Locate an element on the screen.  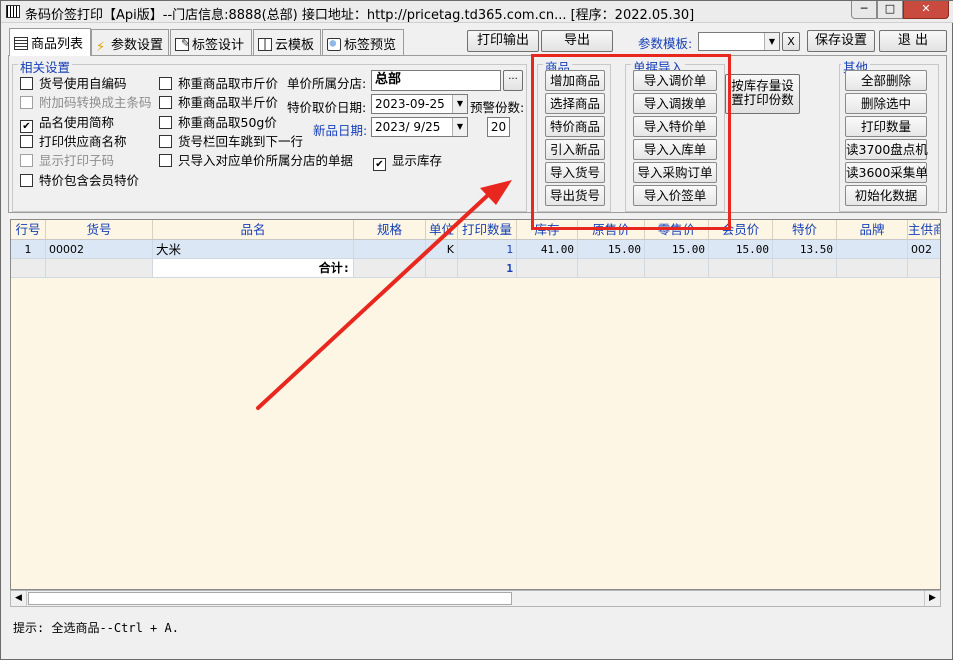
export-button: 导出 is located at coordinates (577, 41).